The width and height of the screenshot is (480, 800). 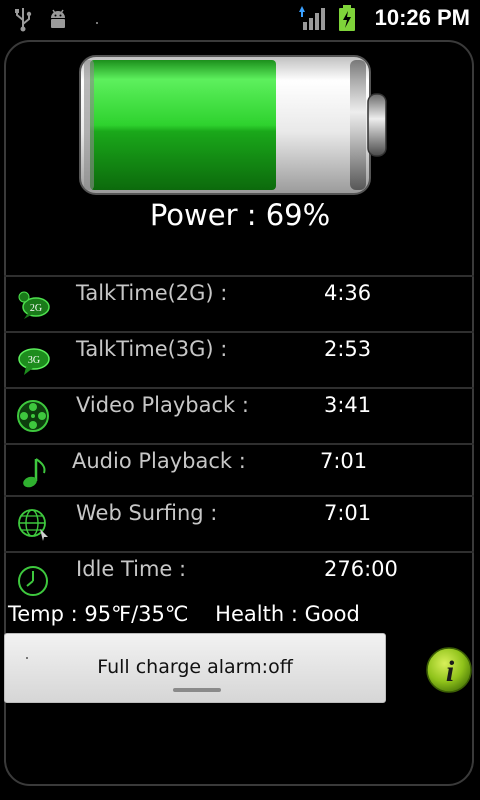 I want to click on list-item-video-playback: Video Playback : 3:41, so click(x=239, y=415).